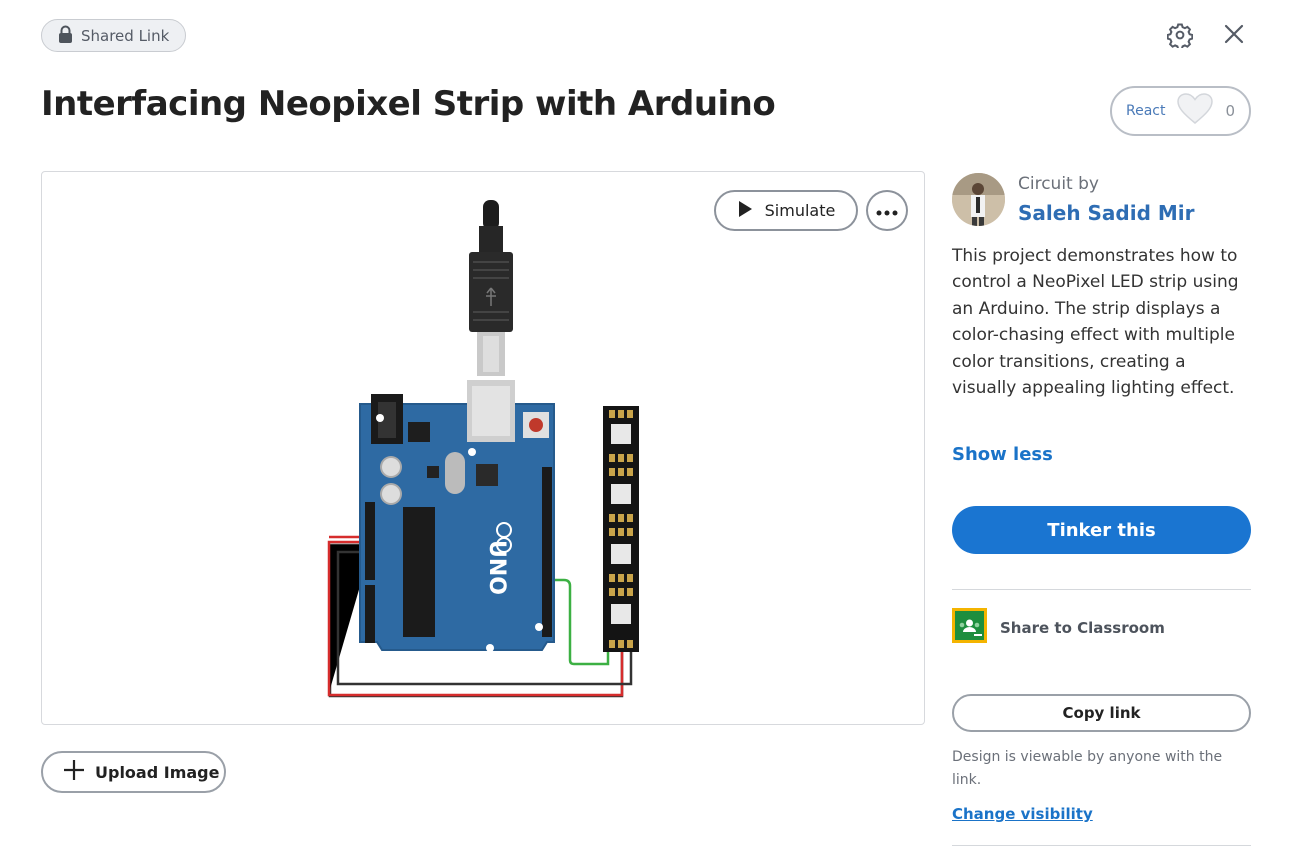  I want to click on plus-icon, so click(74, 772).